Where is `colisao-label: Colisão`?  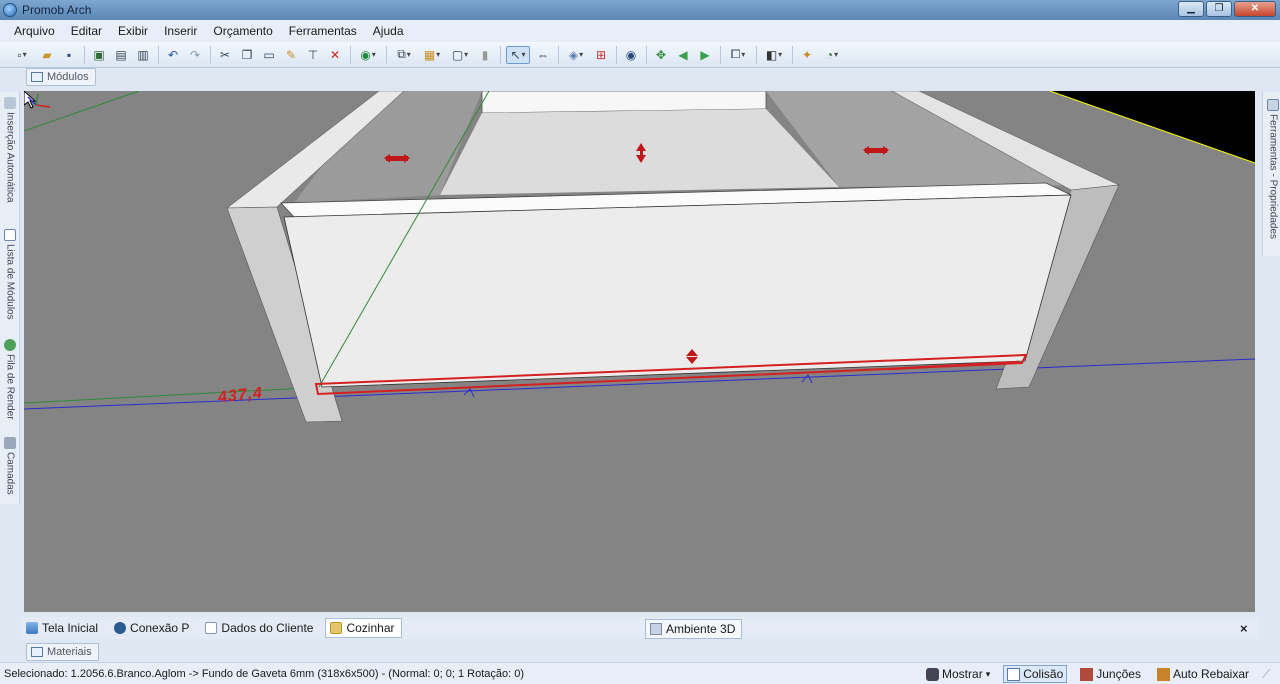 colisao-label: Colisão is located at coordinates (1043, 674).